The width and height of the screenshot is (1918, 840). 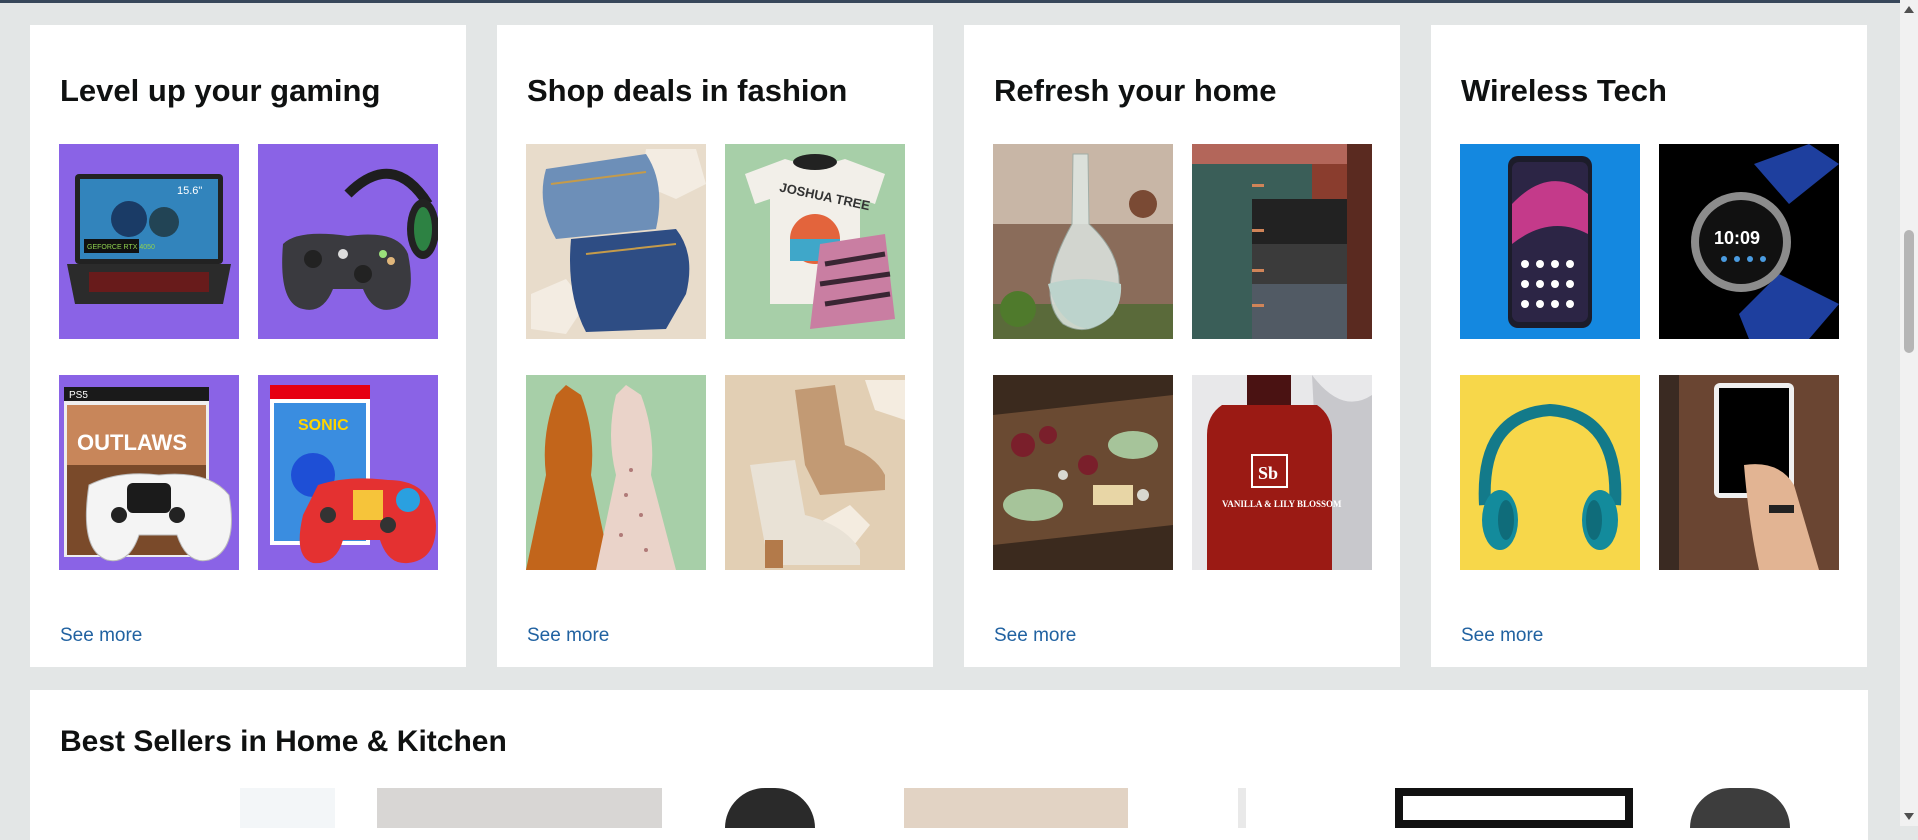 What do you see at coordinates (1083, 241) in the screenshot?
I see `glass-carafe-image` at bounding box center [1083, 241].